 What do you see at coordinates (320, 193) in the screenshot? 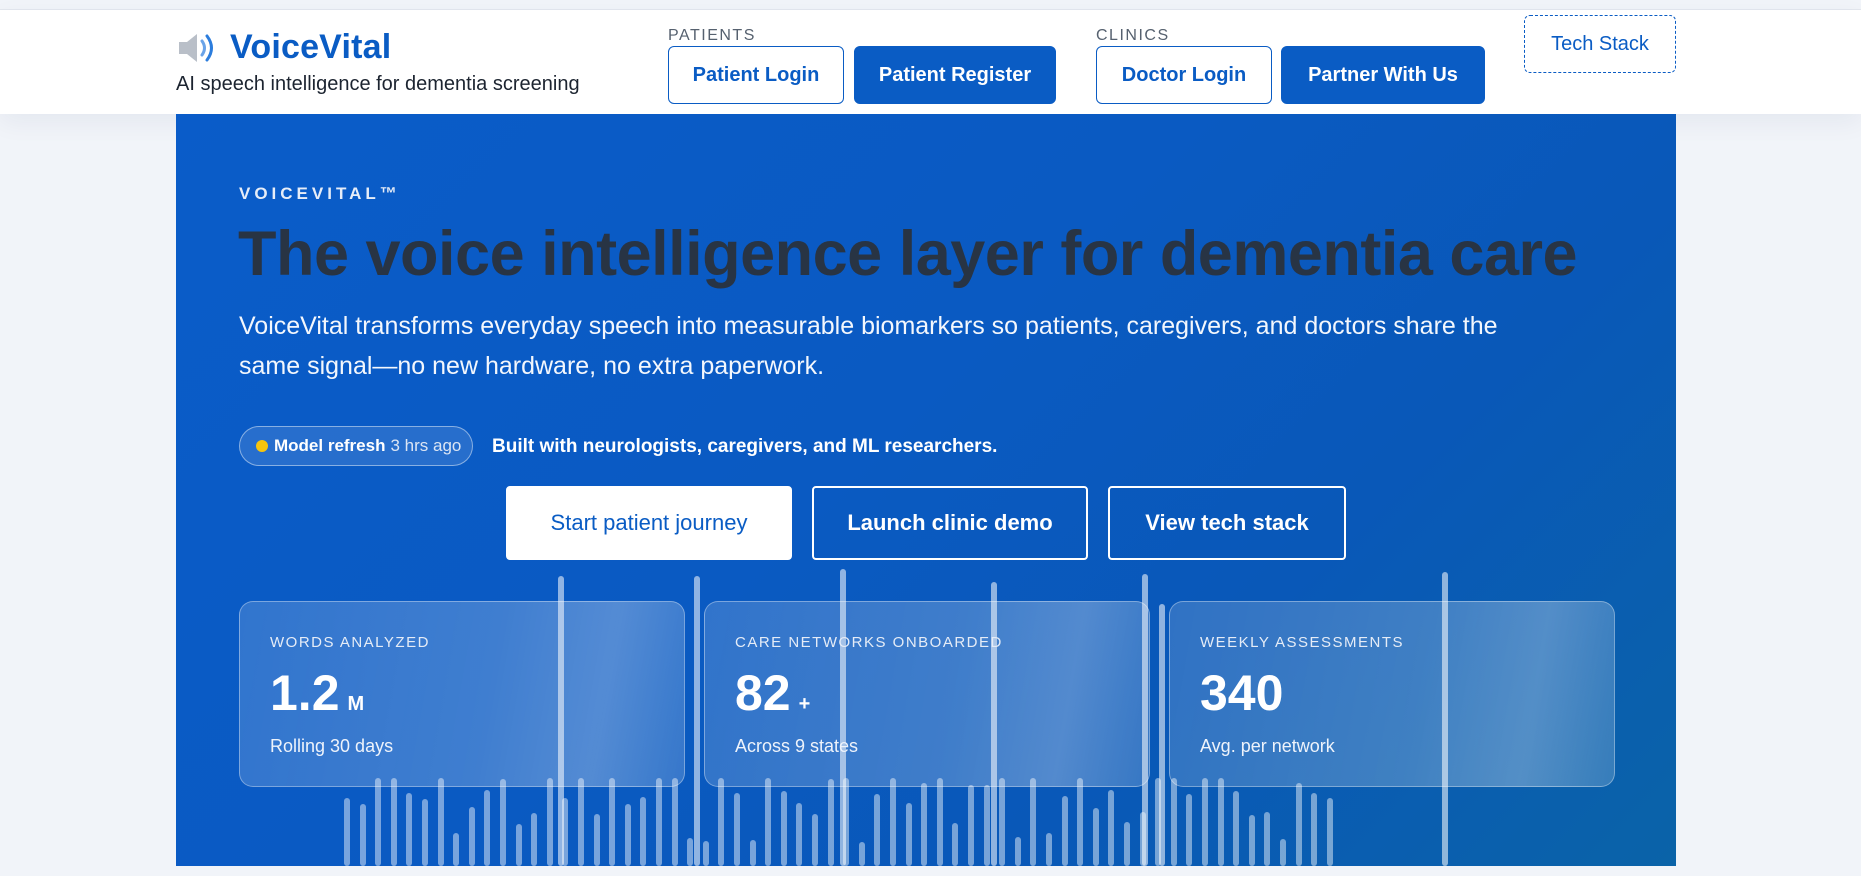
I see `hero-eyebrow: VOICEVITAL™` at bounding box center [320, 193].